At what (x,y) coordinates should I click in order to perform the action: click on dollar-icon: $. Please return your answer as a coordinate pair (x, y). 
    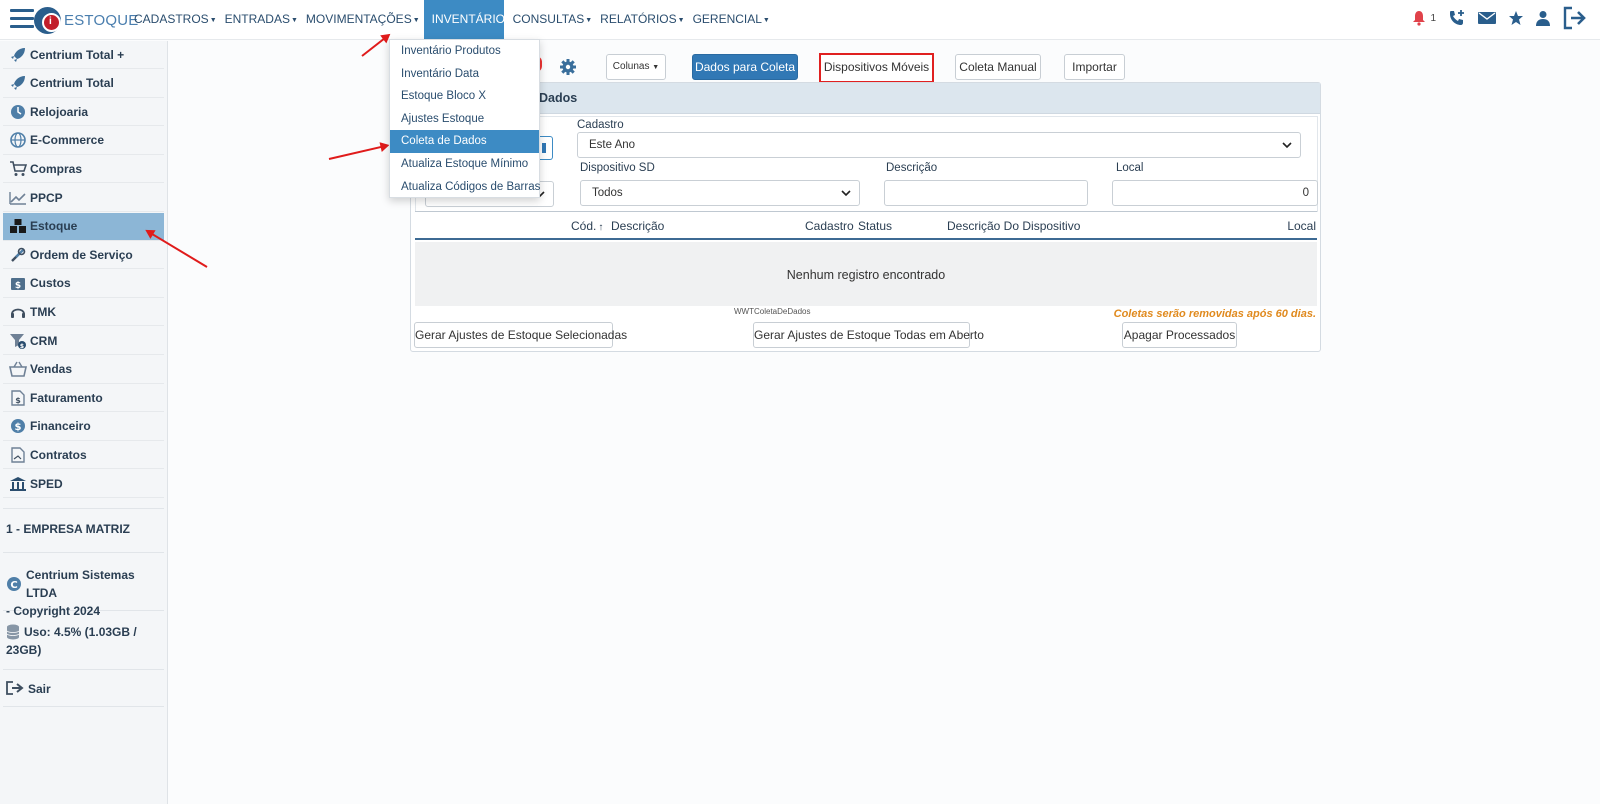
    Looking at the image, I should click on (18, 426).